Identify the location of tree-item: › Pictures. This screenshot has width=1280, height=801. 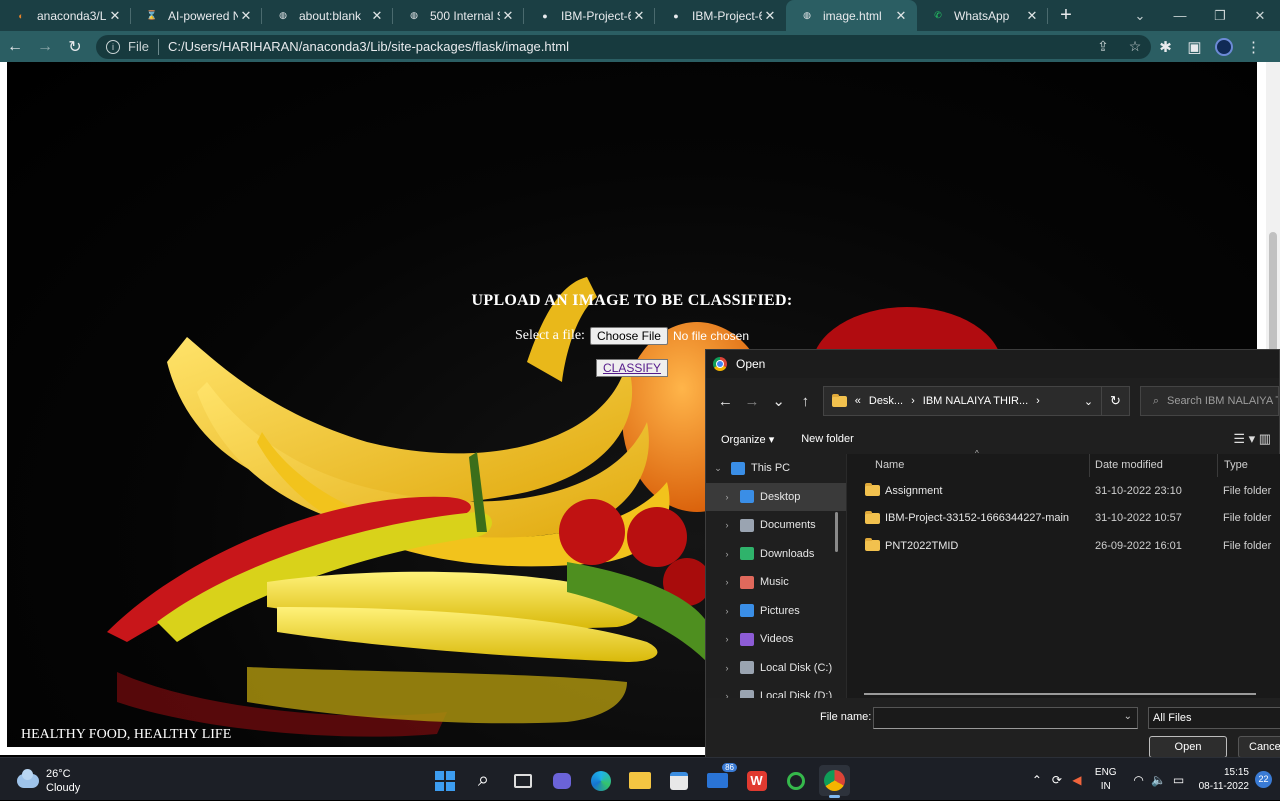
(776, 611).